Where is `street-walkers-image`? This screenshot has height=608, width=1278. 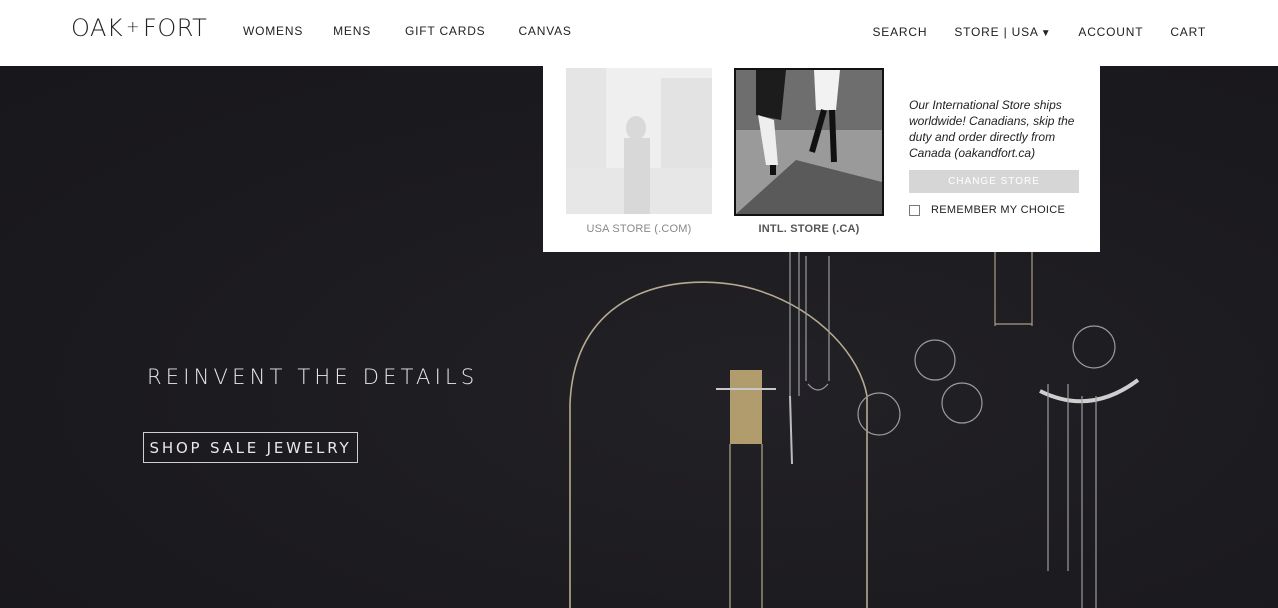
street-walkers-image is located at coordinates (809, 142).